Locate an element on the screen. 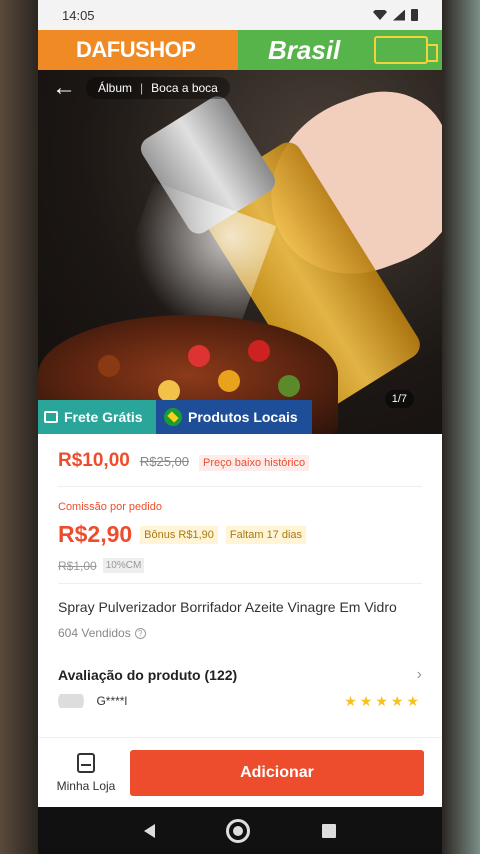  badge-row: Frete Grátis Produtos Locais is located at coordinates (175, 417).